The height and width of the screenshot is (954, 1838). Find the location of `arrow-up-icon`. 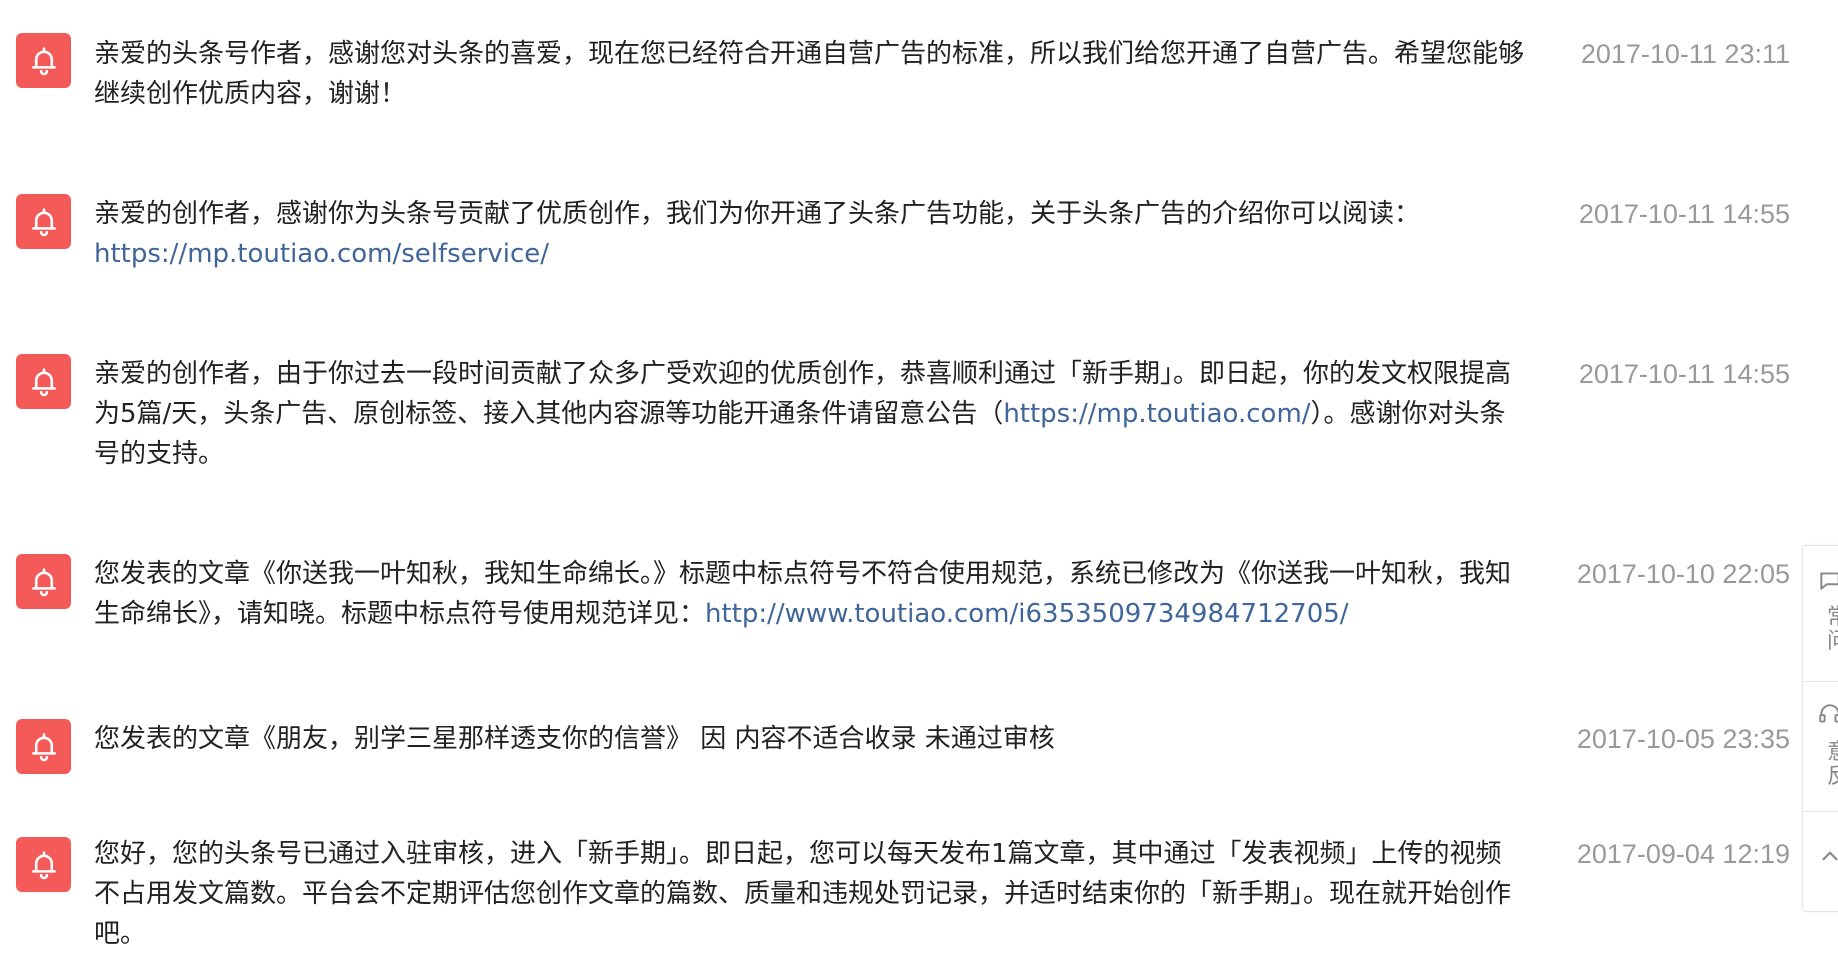

arrow-up-icon is located at coordinates (1830, 856).